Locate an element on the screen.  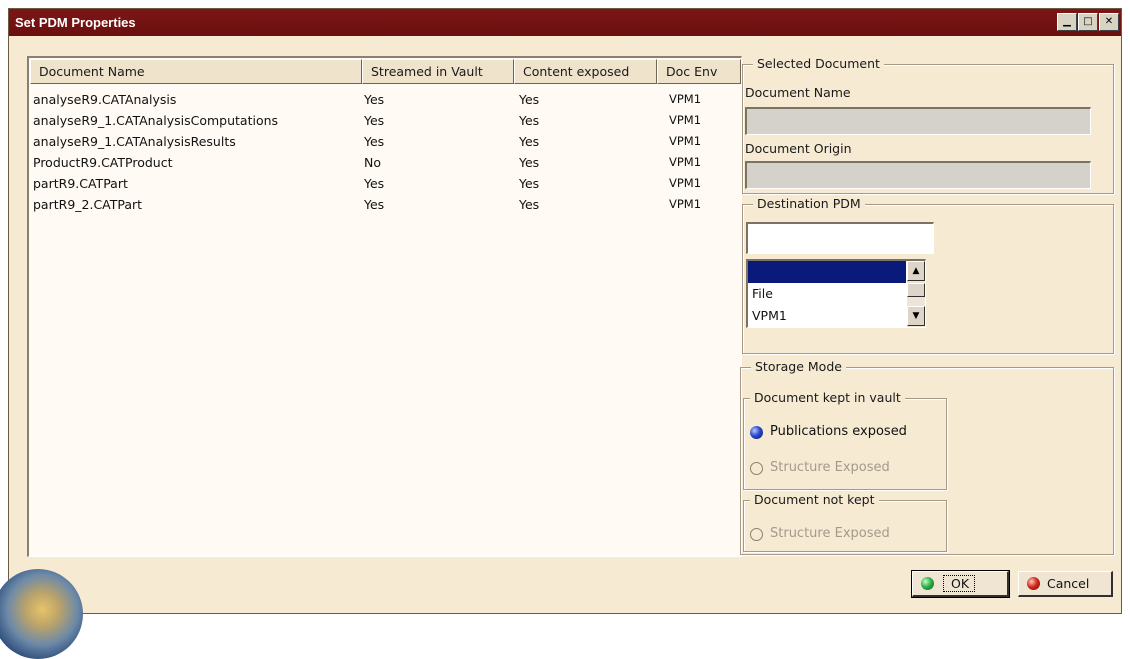
structure-exposed-label: Structure Exposed is located at coordinates (830, 467).